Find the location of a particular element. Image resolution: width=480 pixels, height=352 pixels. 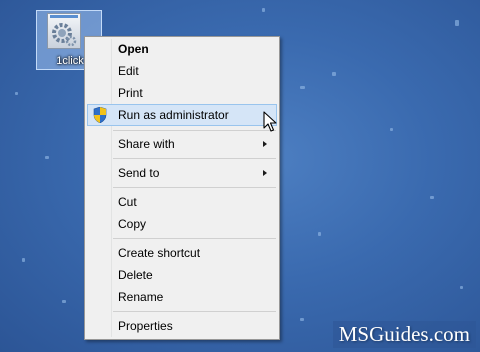

menu-item-print: Print is located at coordinates (182, 93).